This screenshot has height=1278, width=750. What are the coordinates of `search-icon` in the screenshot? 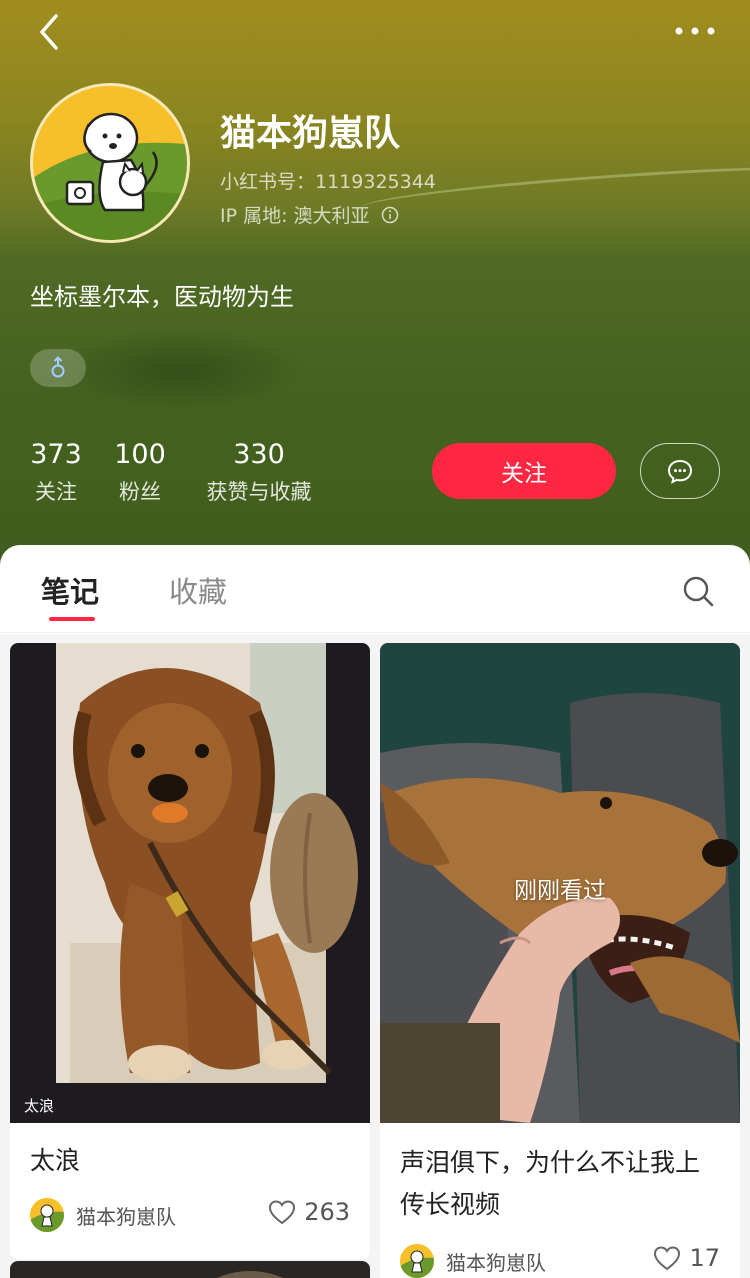 It's located at (698, 591).